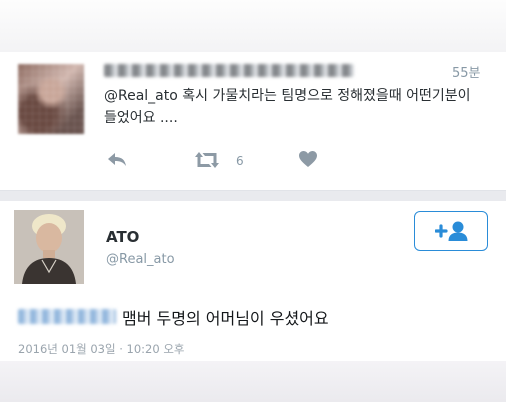  What do you see at coordinates (49, 247) in the screenshot?
I see `profile-avatar` at bounding box center [49, 247].